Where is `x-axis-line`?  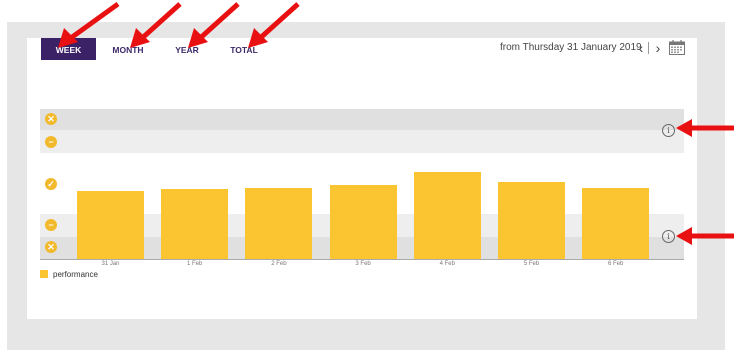 x-axis-line is located at coordinates (362, 259).